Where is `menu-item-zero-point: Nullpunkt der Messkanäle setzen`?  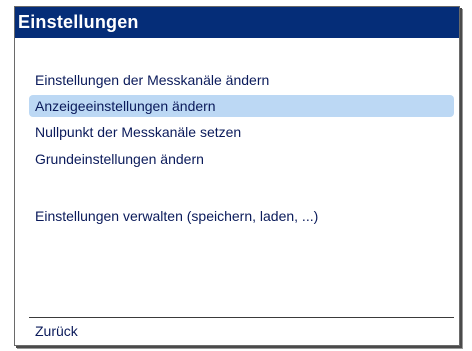
menu-item-zero-point: Nullpunkt der Messkanäle setzen is located at coordinates (241, 132).